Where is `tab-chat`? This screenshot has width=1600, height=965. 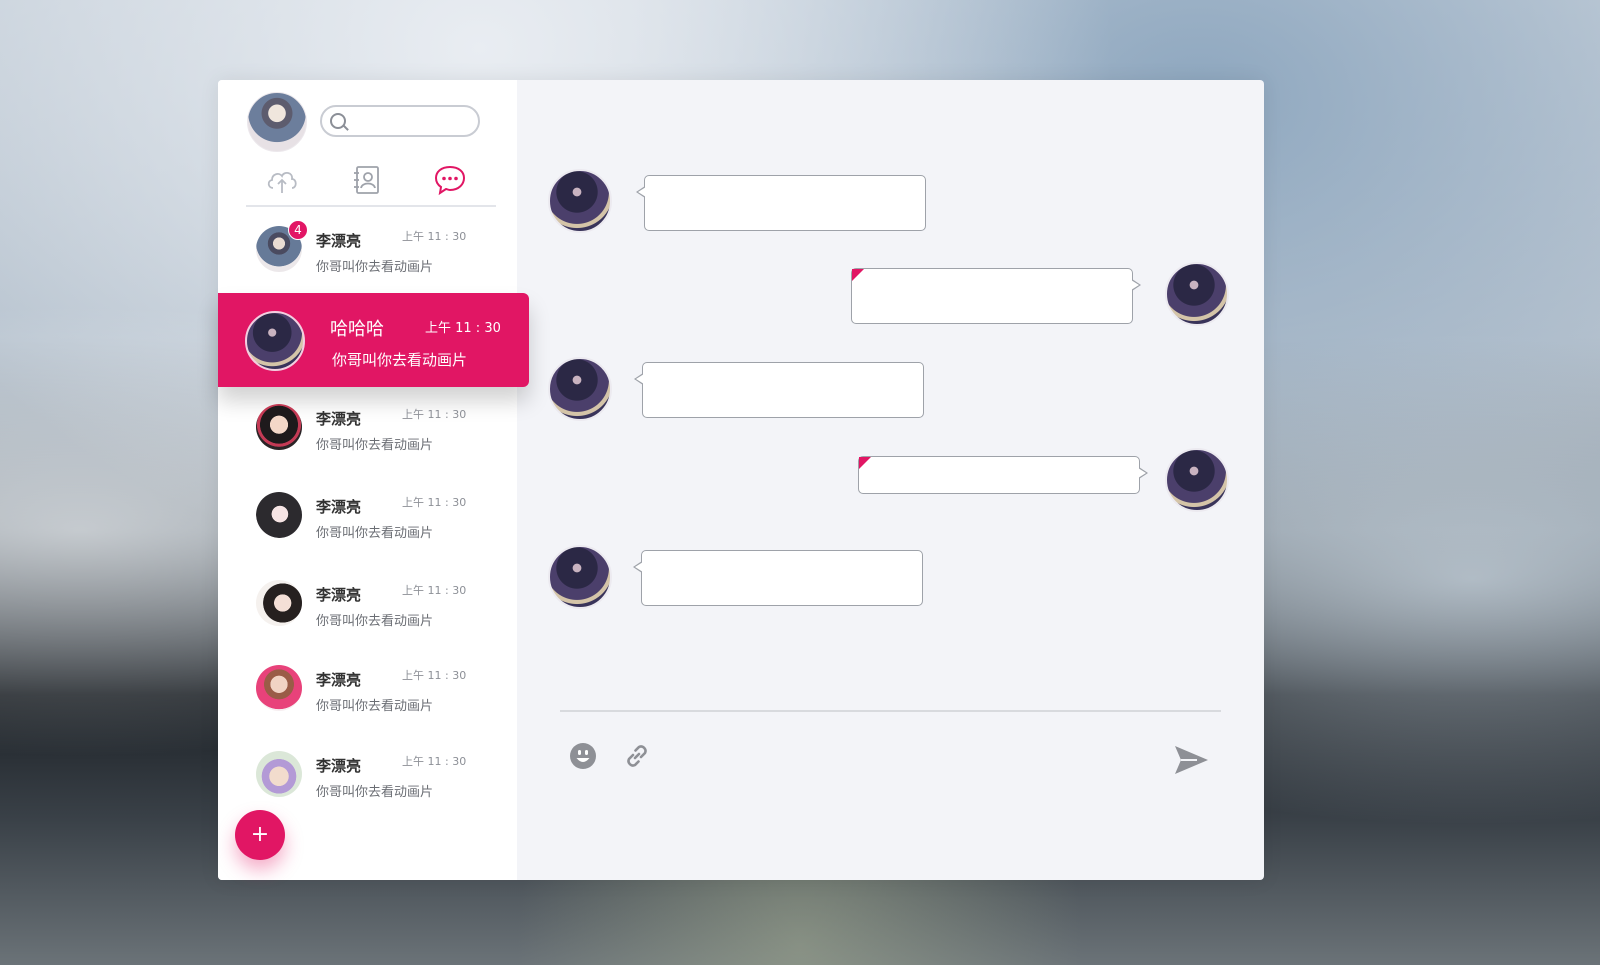
tab-chat is located at coordinates (452, 180).